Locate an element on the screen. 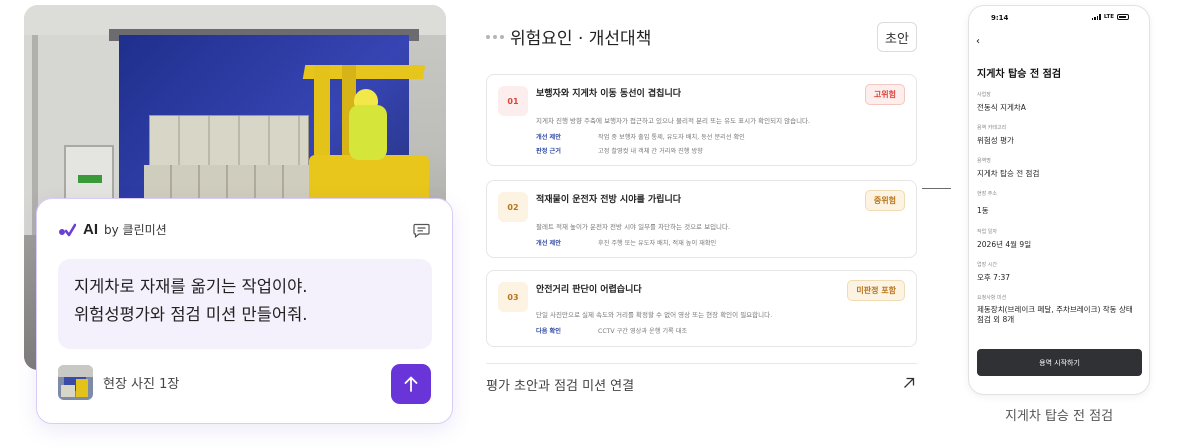 This screenshot has width=1184, height=448. ai-card-header: AI by 클린미션 is located at coordinates (113, 229).